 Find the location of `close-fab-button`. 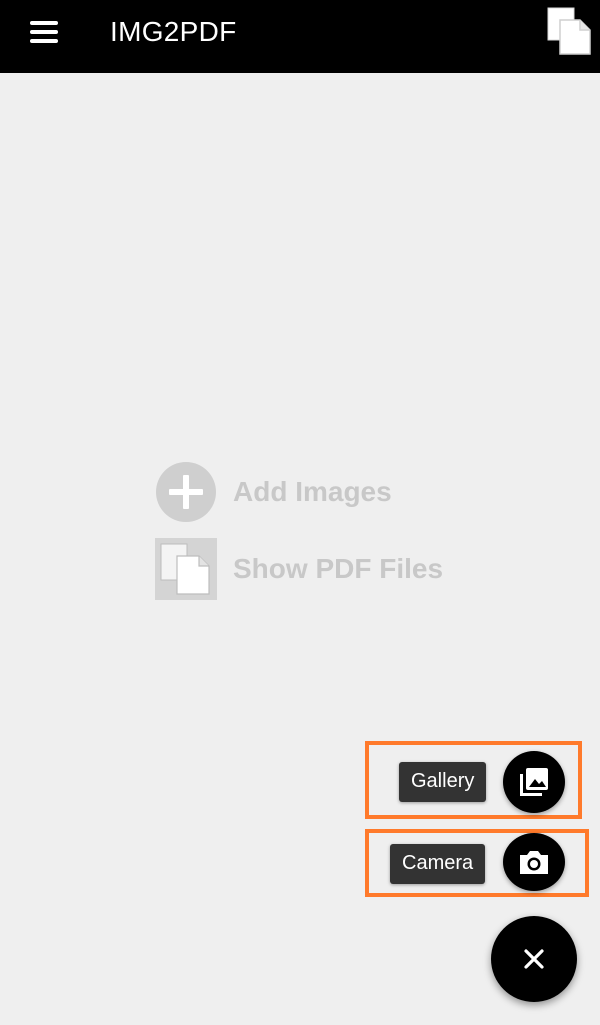

close-fab-button is located at coordinates (534, 959).